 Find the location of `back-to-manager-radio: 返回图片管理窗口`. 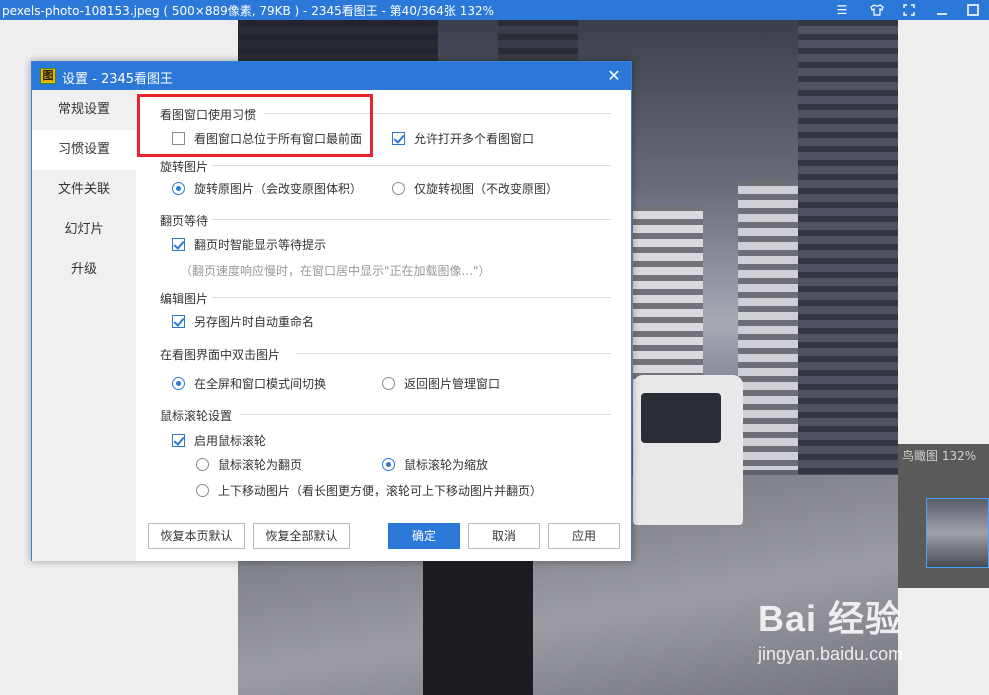

back-to-manager-radio: 返回图片管理窗口 is located at coordinates (441, 383).